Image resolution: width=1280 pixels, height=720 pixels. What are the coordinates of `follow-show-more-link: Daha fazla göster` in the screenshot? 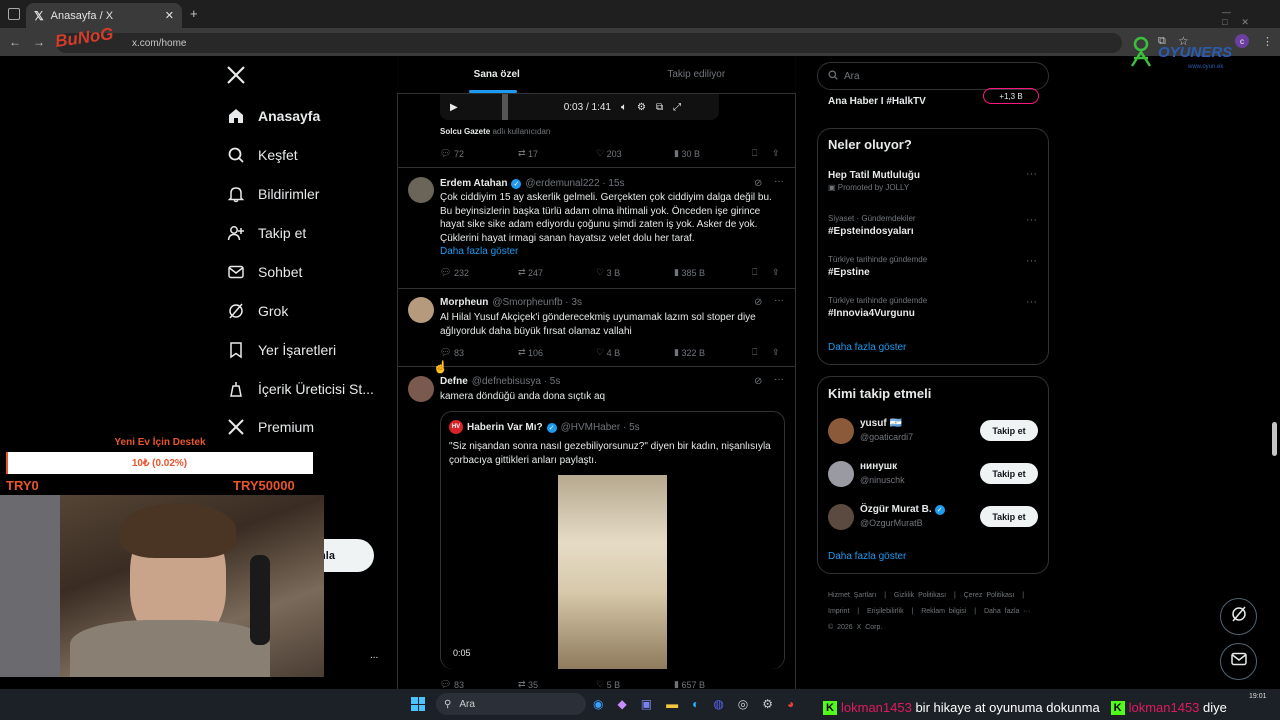 It's located at (867, 556).